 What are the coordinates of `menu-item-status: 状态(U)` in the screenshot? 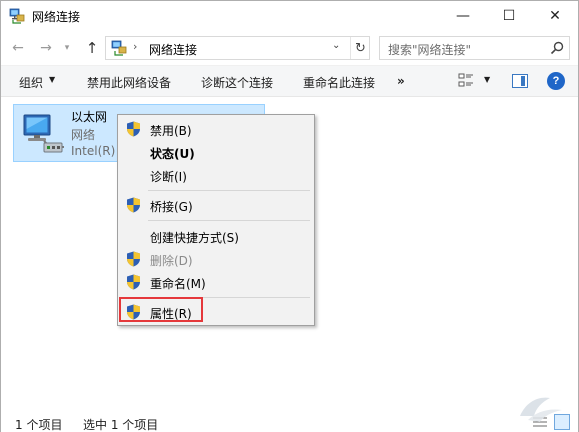 It's located at (216, 152).